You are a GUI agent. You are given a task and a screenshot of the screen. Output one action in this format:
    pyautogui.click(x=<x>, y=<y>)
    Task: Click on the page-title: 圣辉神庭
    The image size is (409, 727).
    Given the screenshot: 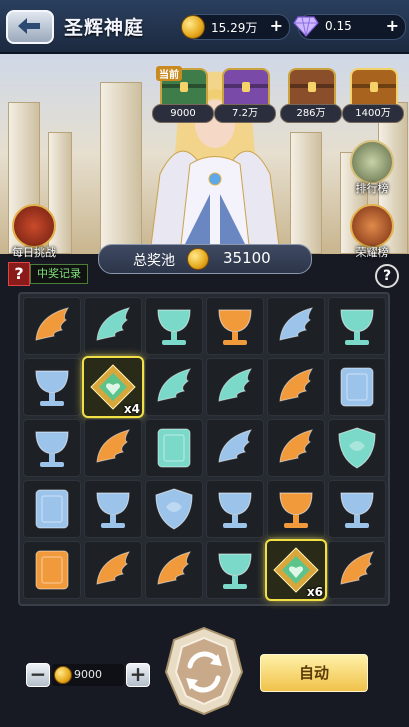 What is the action you would take?
    pyautogui.click(x=104, y=28)
    